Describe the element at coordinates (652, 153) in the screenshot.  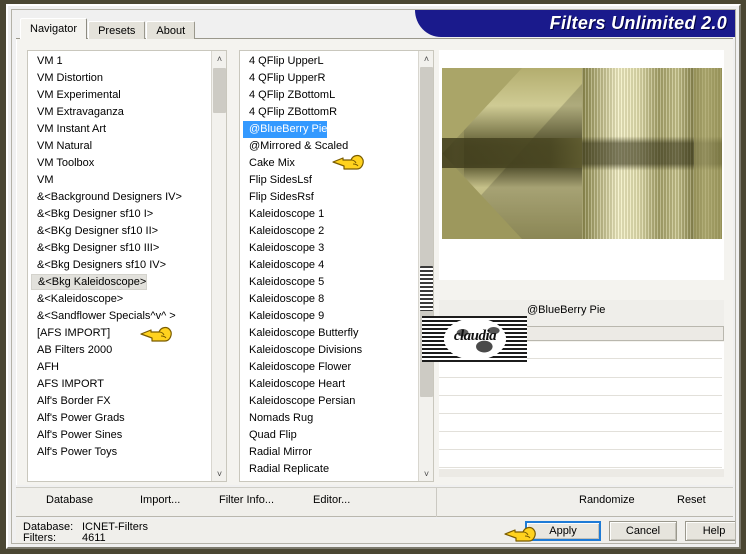
I see `preview-right-half` at that location.